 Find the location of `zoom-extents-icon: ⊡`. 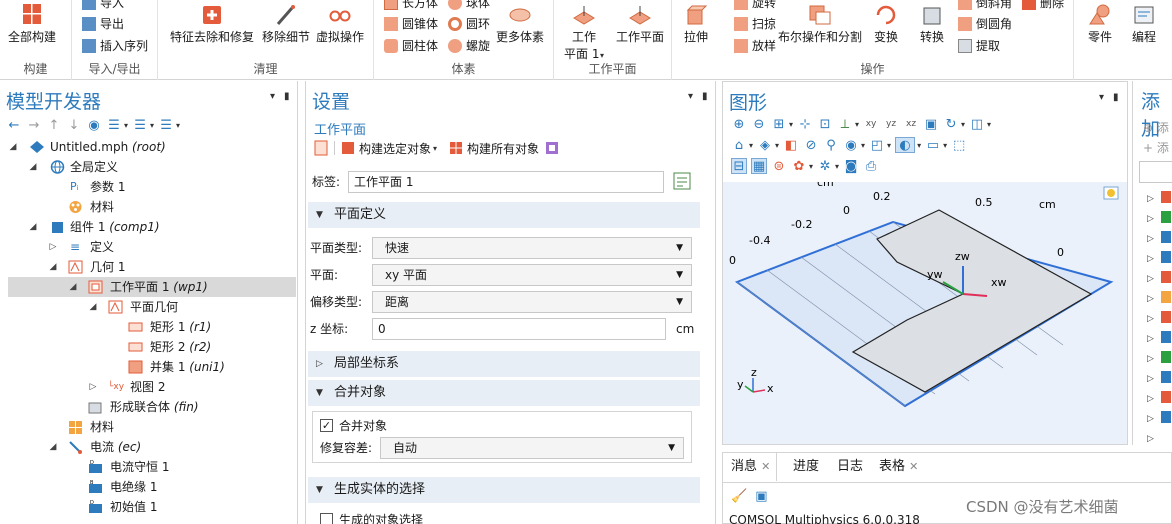

zoom-extents-icon: ⊡ is located at coordinates (825, 124).